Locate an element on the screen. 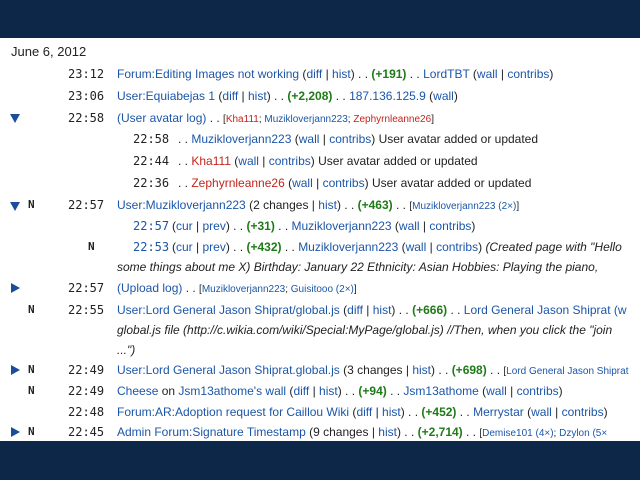 The image size is (640, 480). user-link: 187.136.125.9 is located at coordinates (387, 96).